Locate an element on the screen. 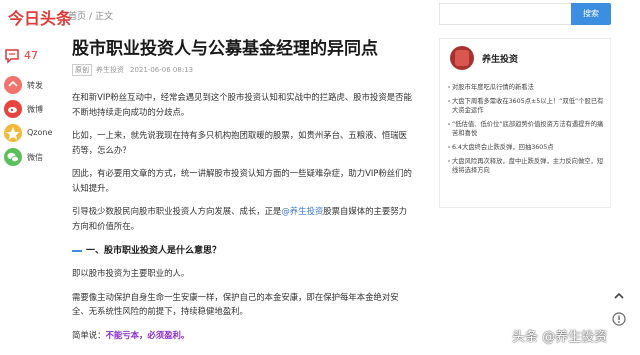 This screenshot has height=355, width=640. list-item: 大盘风险再次释放，盘中止跌反弹，主力反向做空，短线将选择方向 is located at coordinates (528, 166).